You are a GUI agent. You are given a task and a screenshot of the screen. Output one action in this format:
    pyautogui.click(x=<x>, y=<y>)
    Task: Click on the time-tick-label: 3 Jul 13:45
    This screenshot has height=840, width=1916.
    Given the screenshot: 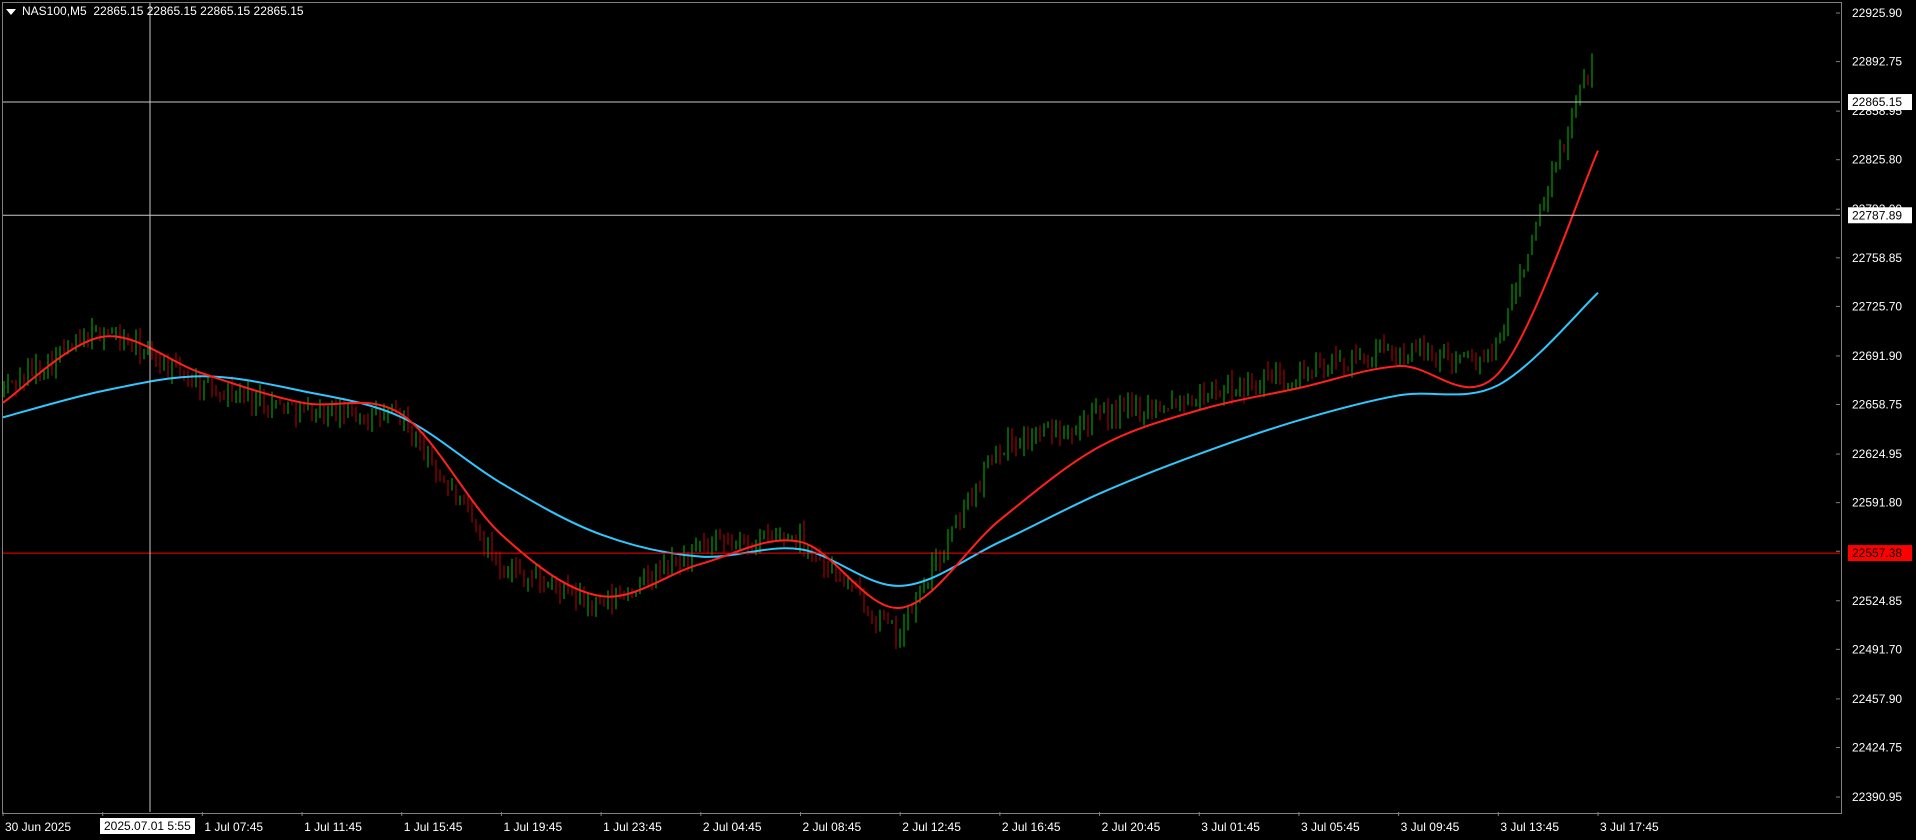 What is the action you would take?
    pyautogui.click(x=1529, y=827)
    